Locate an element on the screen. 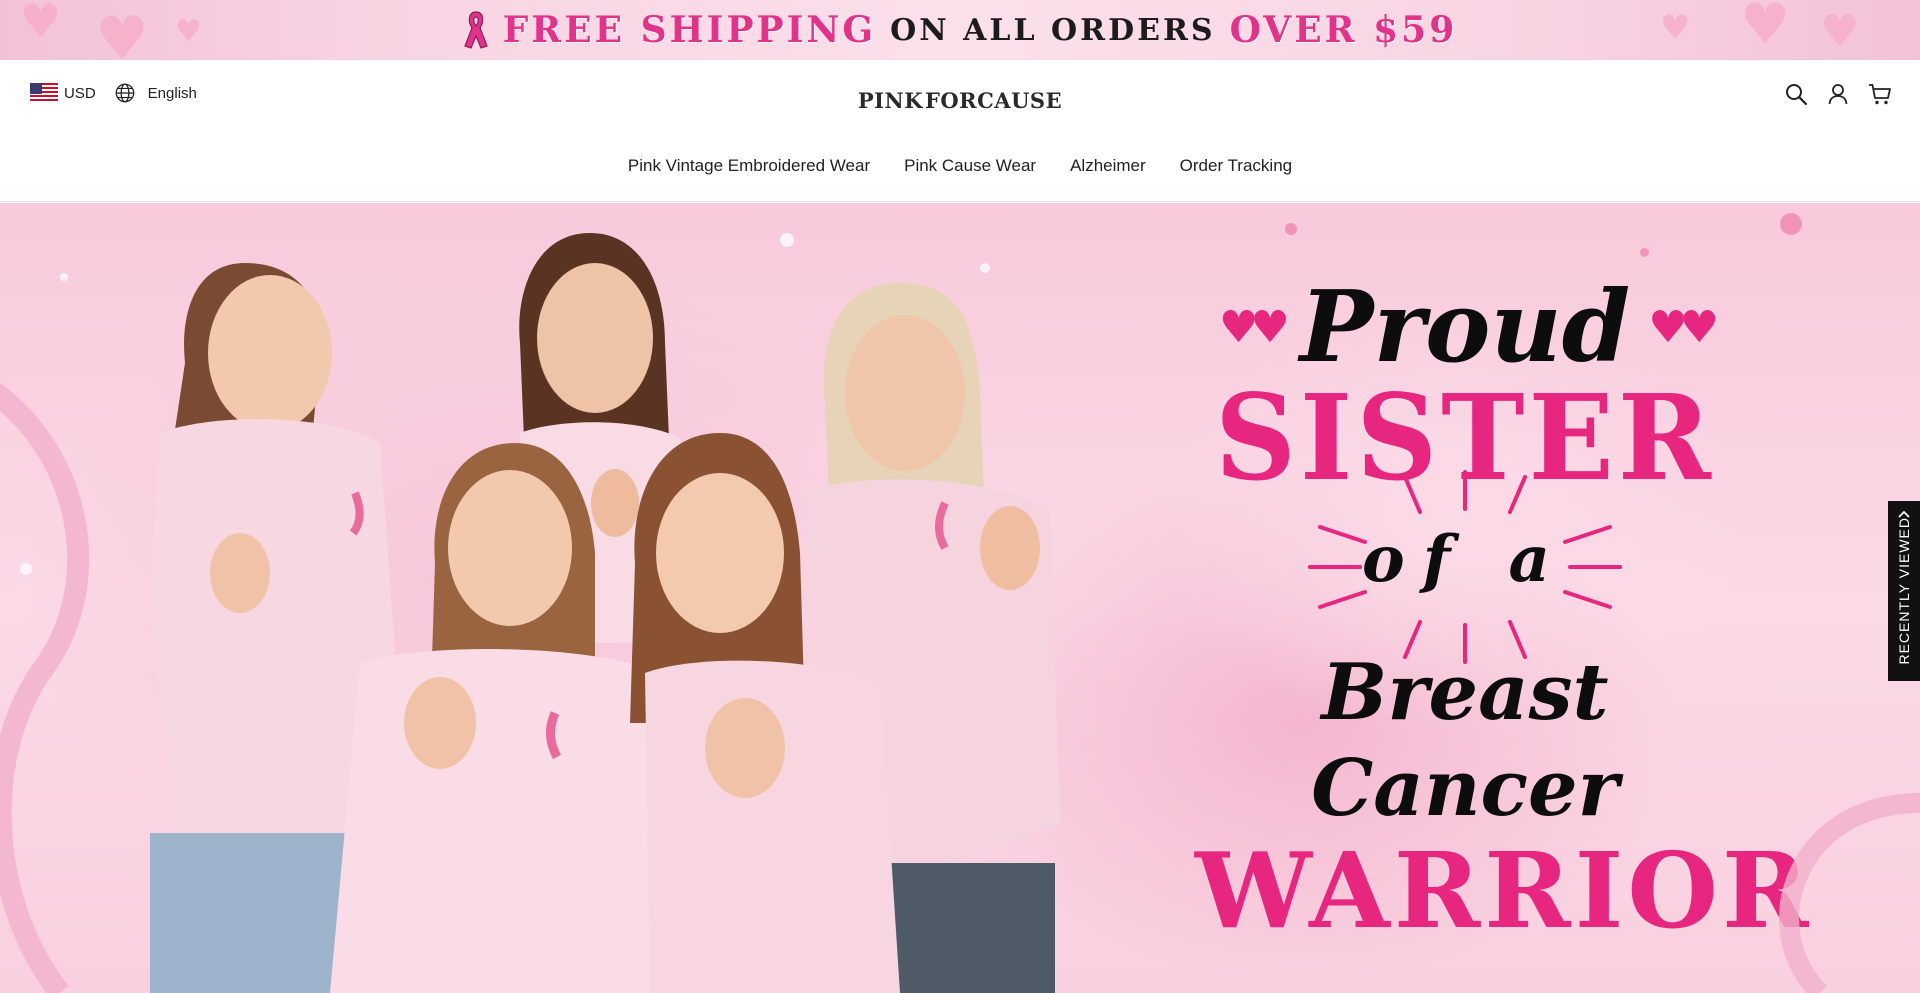 The width and height of the screenshot is (1920, 993). announcement-threshold: OVER $59 is located at coordinates (1343, 30).